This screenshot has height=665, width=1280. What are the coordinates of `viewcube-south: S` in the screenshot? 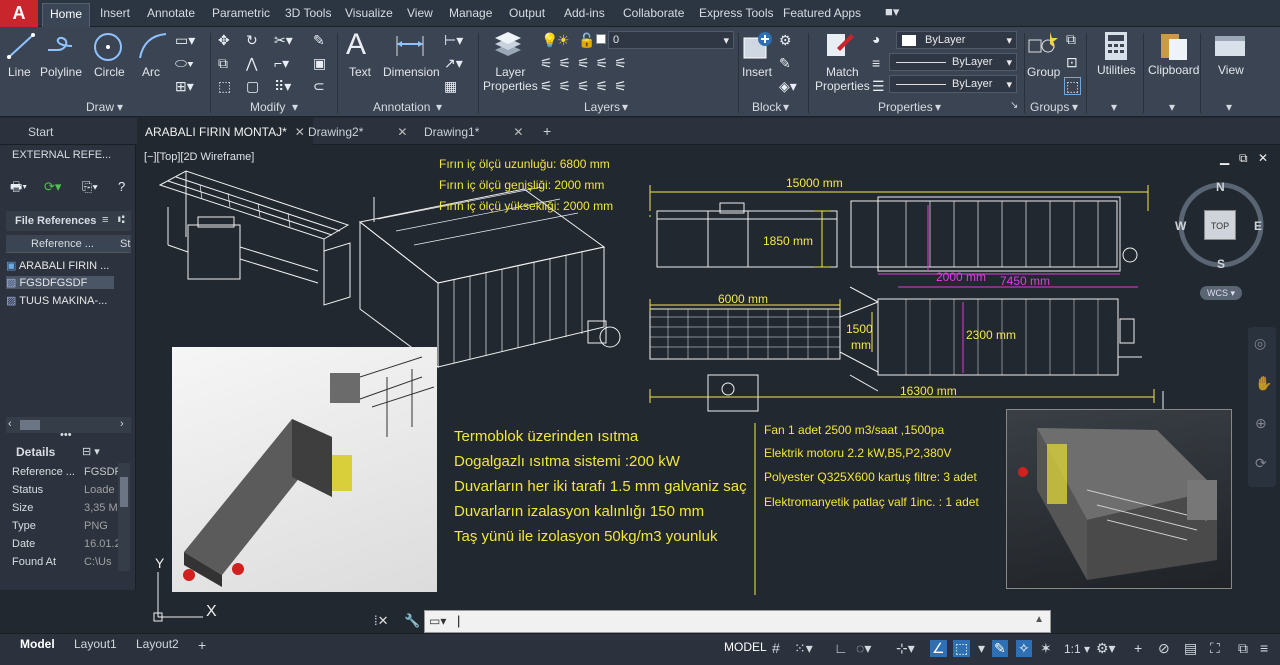 It's located at (1221, 264).